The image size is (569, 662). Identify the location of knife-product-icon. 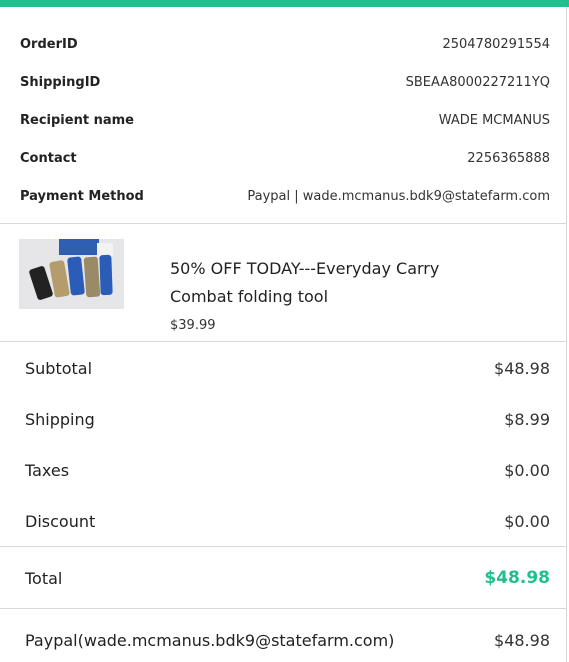
(71, 274).